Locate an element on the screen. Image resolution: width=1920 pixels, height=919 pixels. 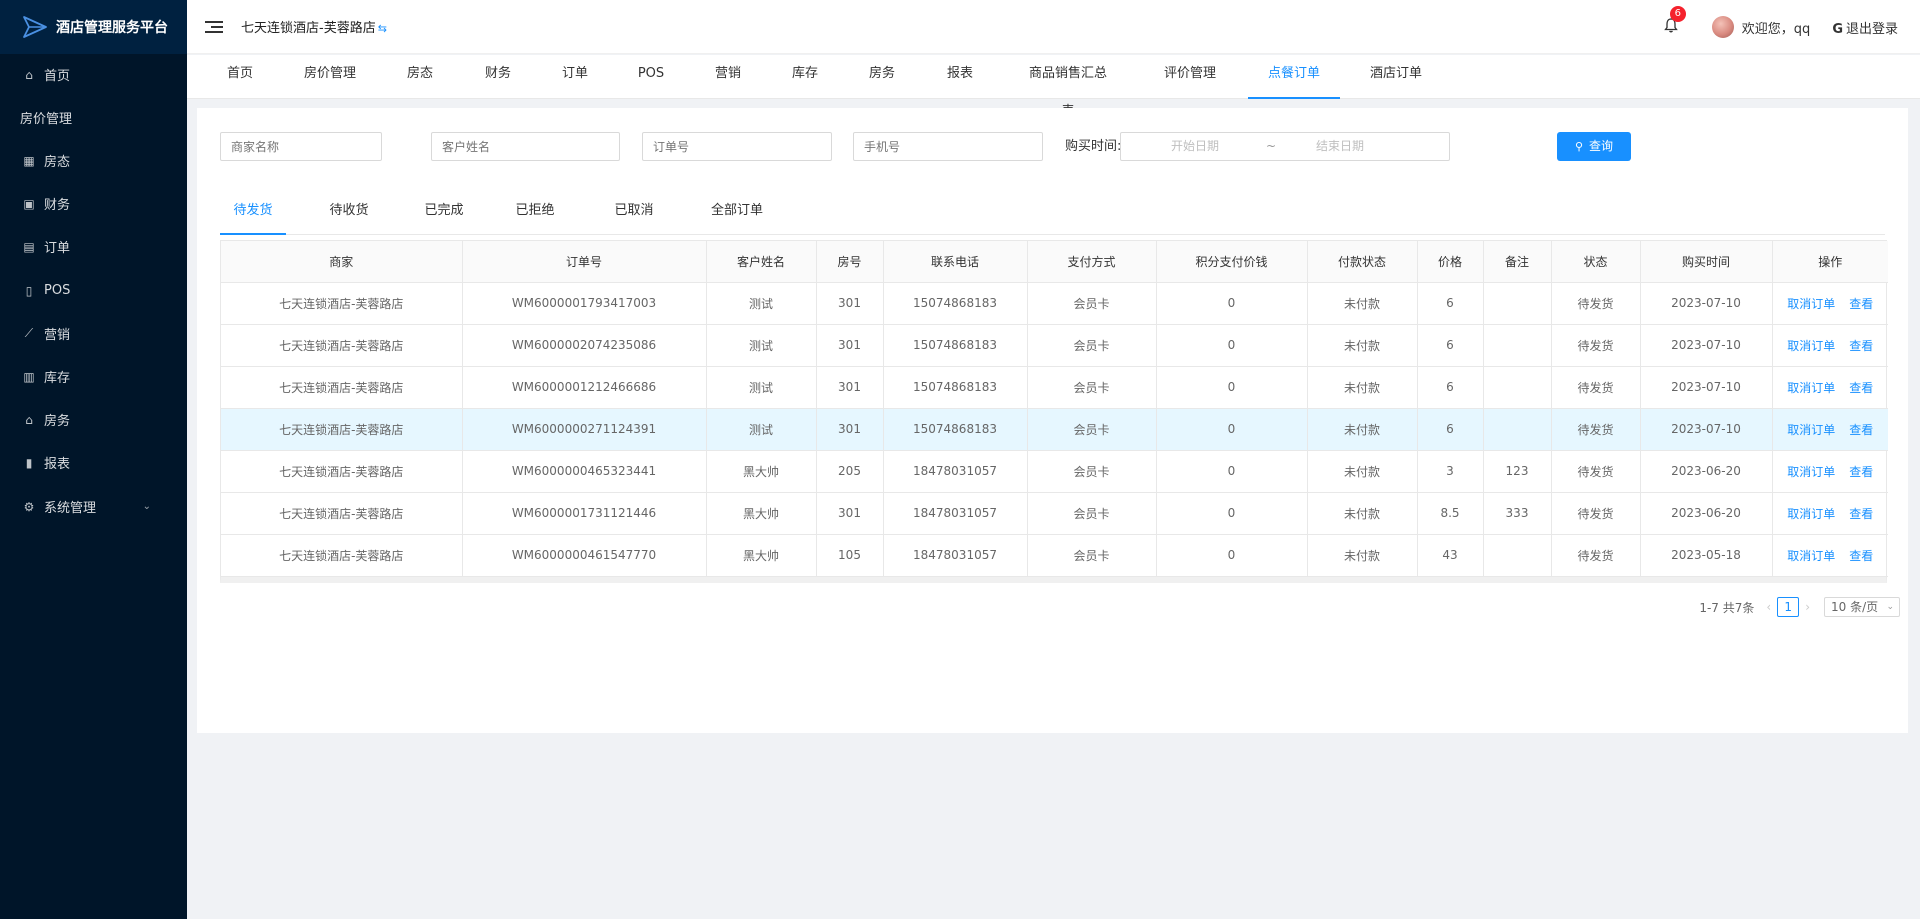
table-cell: 2023-07-10 is located at coordinates (1706, 345).